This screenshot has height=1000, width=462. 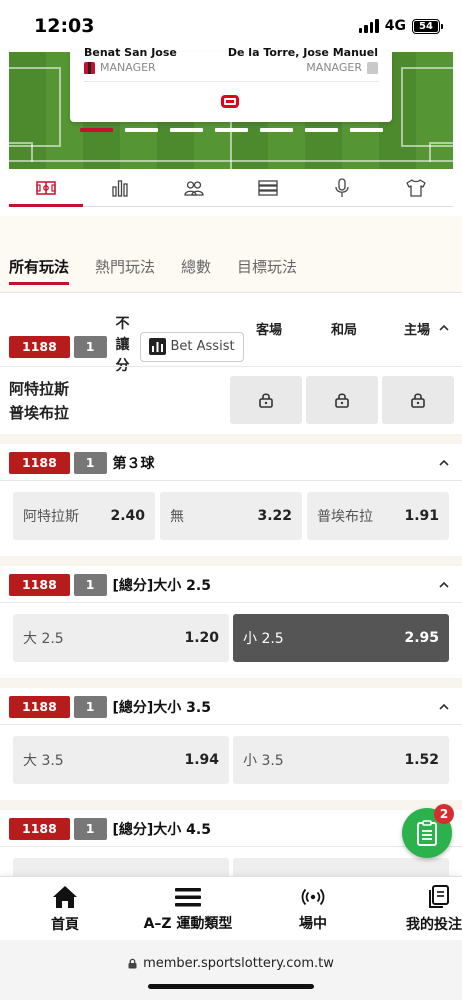 What do you see at coordinates (110, 829) in the screenshot?
I see `market-header-total-4-5: 1188 1 [總分]大小 4.5` at bounding box center [110, 829].